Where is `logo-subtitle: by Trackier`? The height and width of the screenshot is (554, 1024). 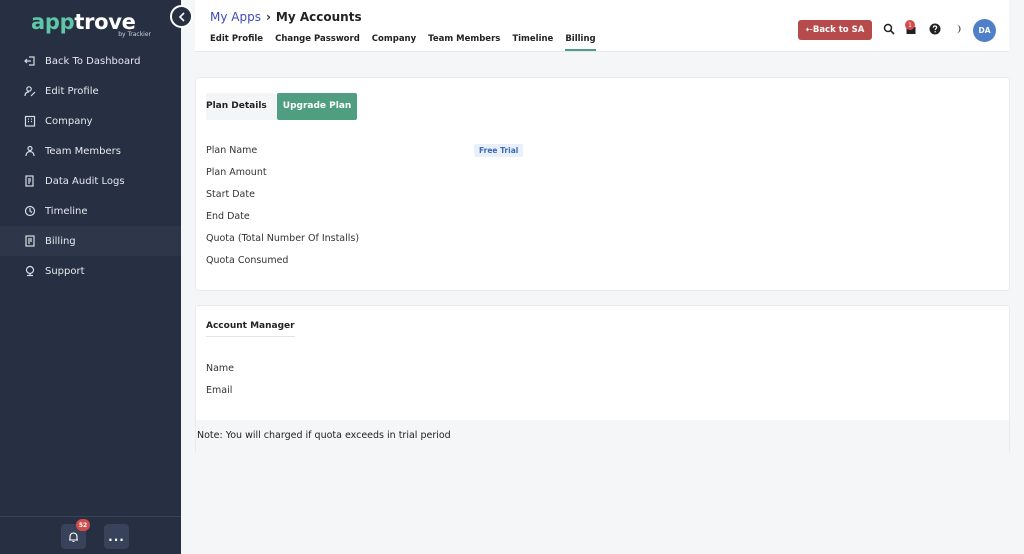 logo-subtitle: by Trackier is located at coordinates (134, 34).